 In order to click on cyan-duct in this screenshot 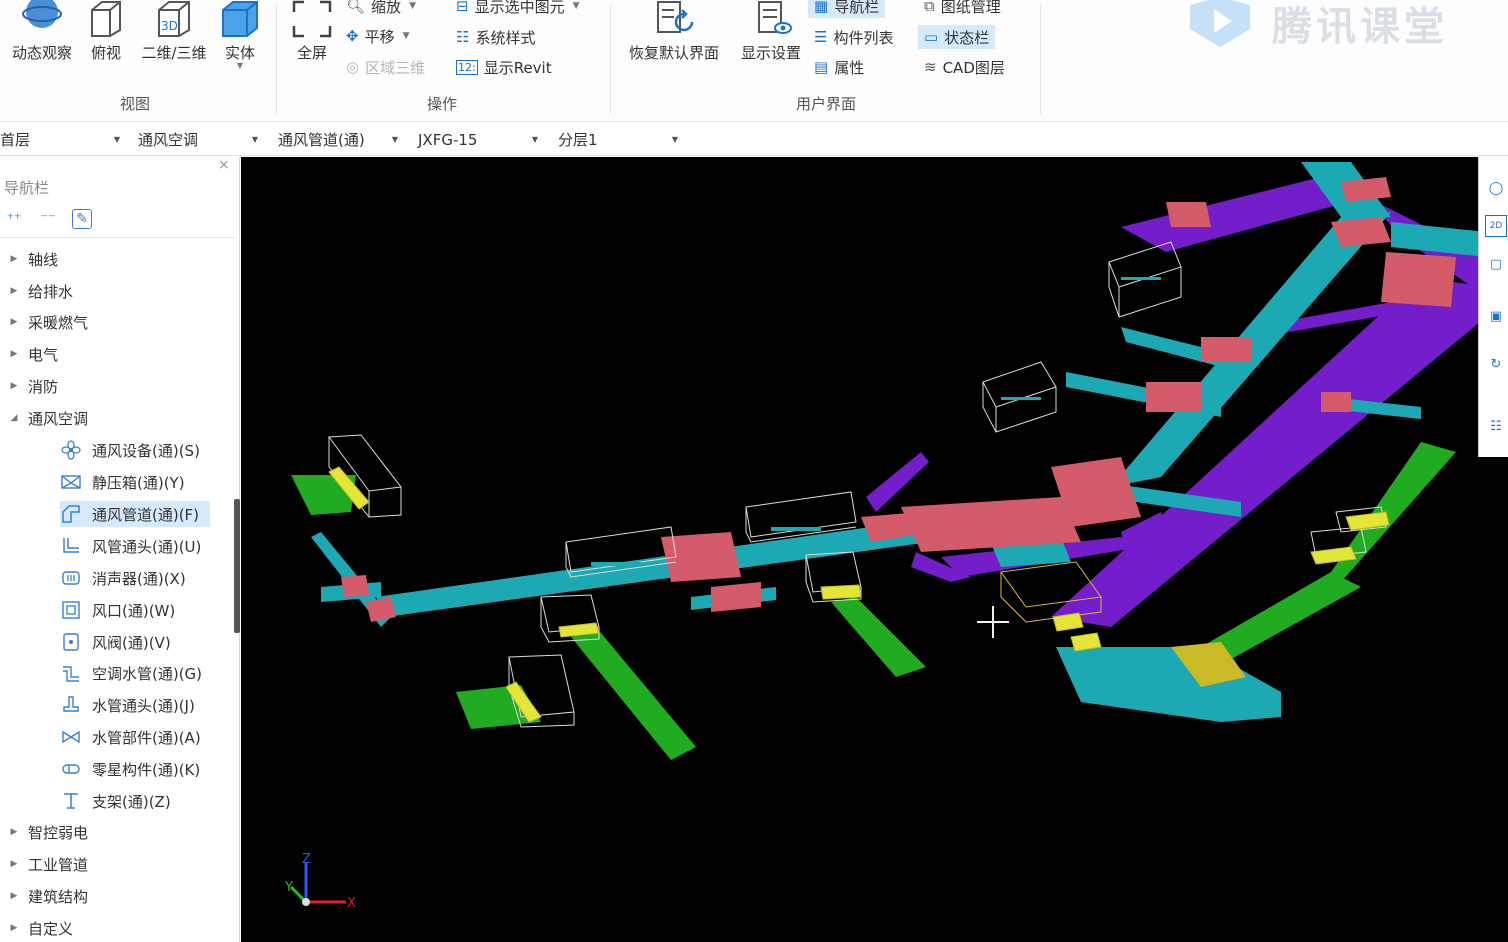, I will do `click(1438, 239)`.